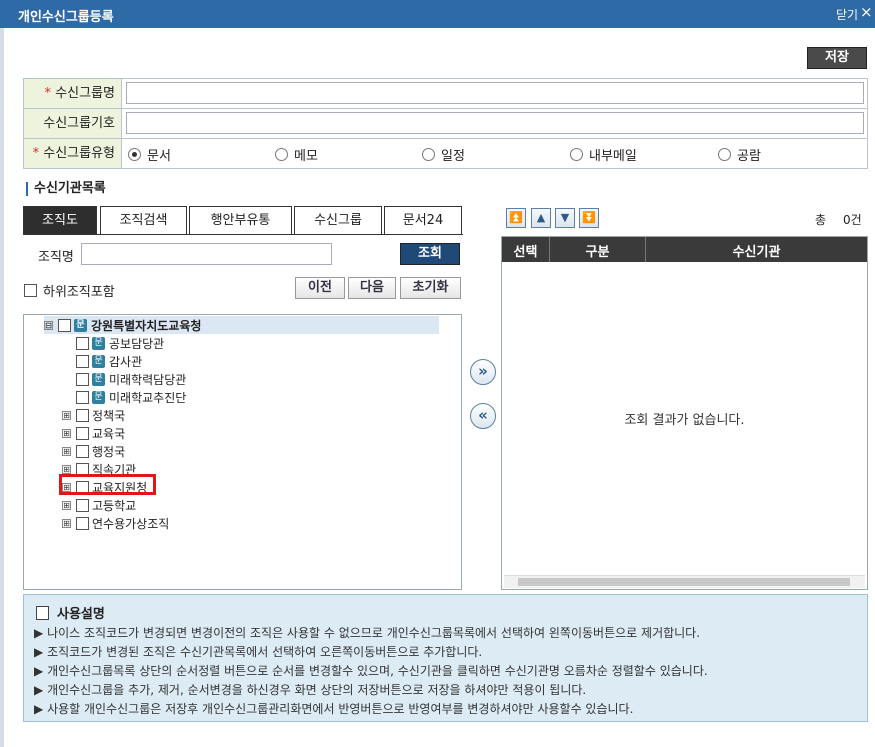  I want to click on type-radio-4: 공람, so click(739, 155).